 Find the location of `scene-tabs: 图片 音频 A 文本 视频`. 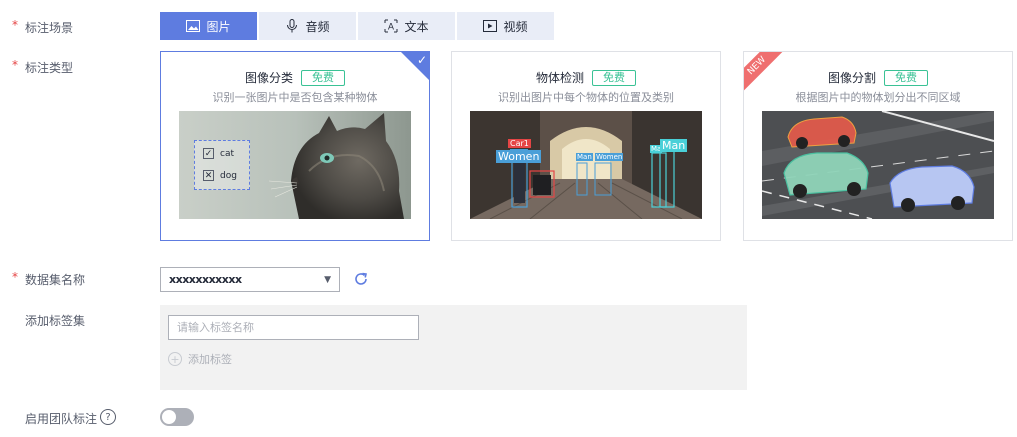

scene-tabs: 图片 音频 A 文本 视频 is located at coordinates (357, 26).